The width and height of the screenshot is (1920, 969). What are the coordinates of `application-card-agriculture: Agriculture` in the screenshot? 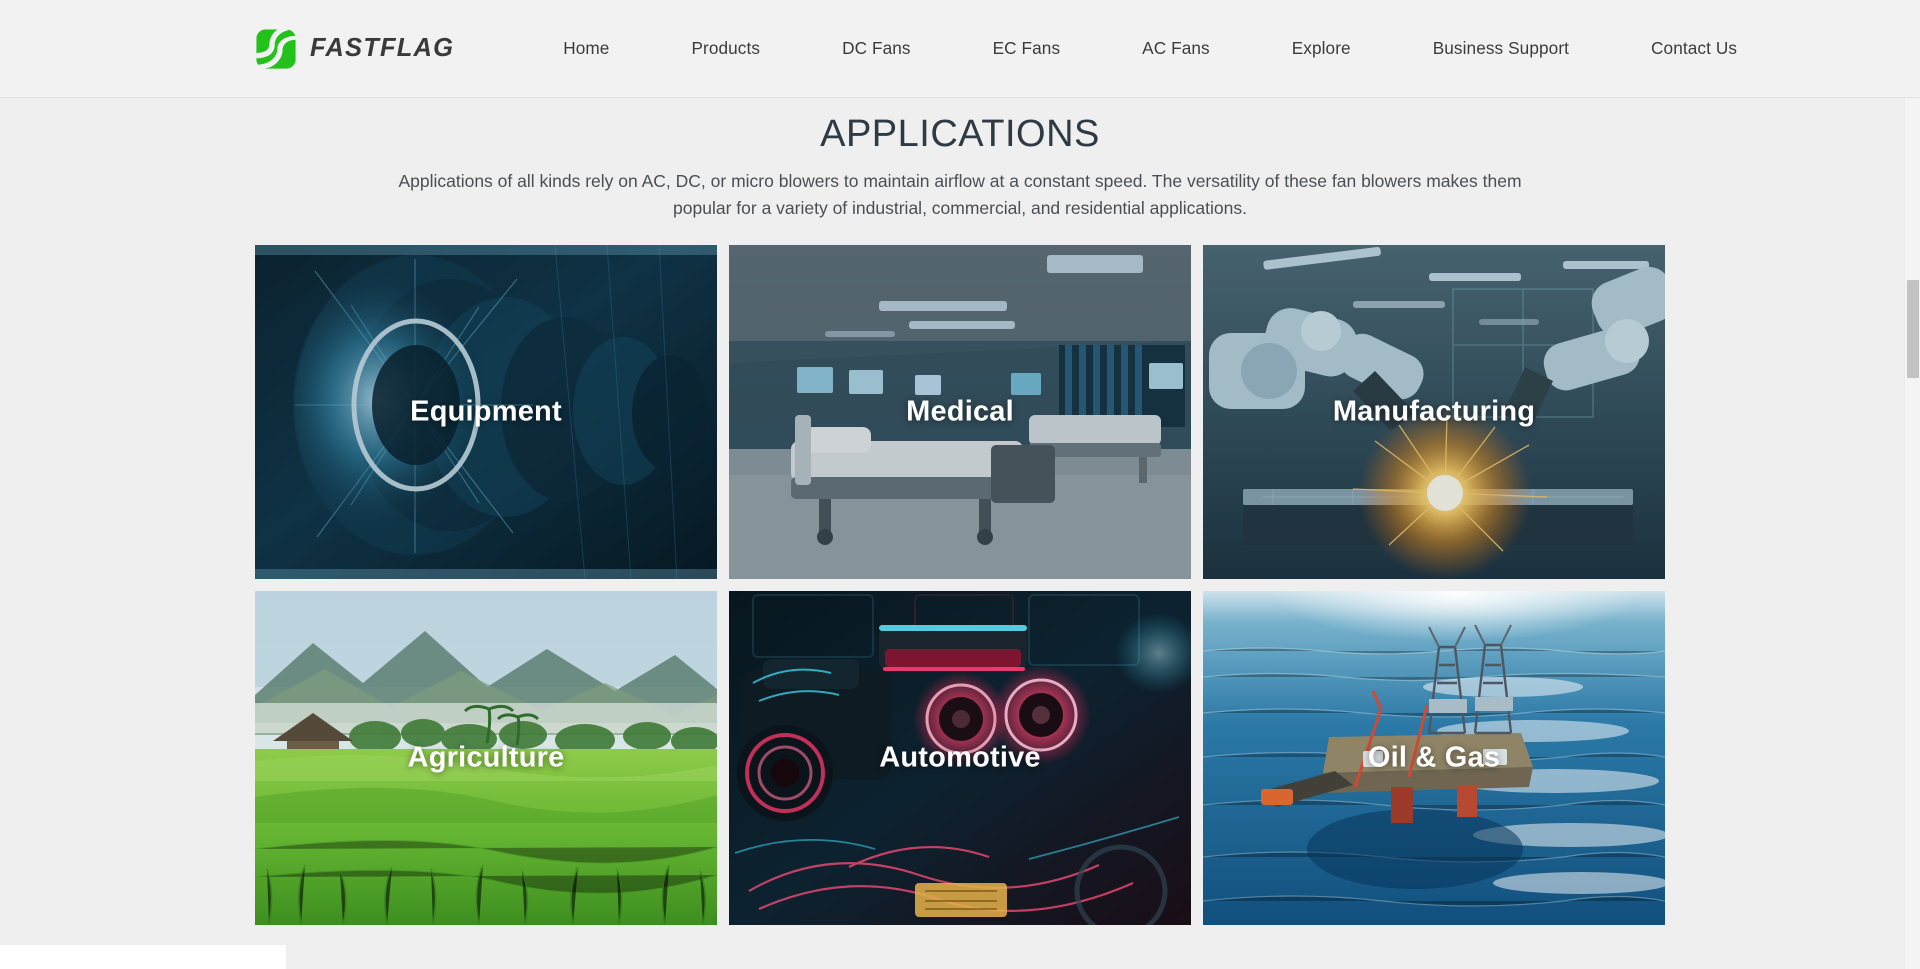 It's located at (486, 757).